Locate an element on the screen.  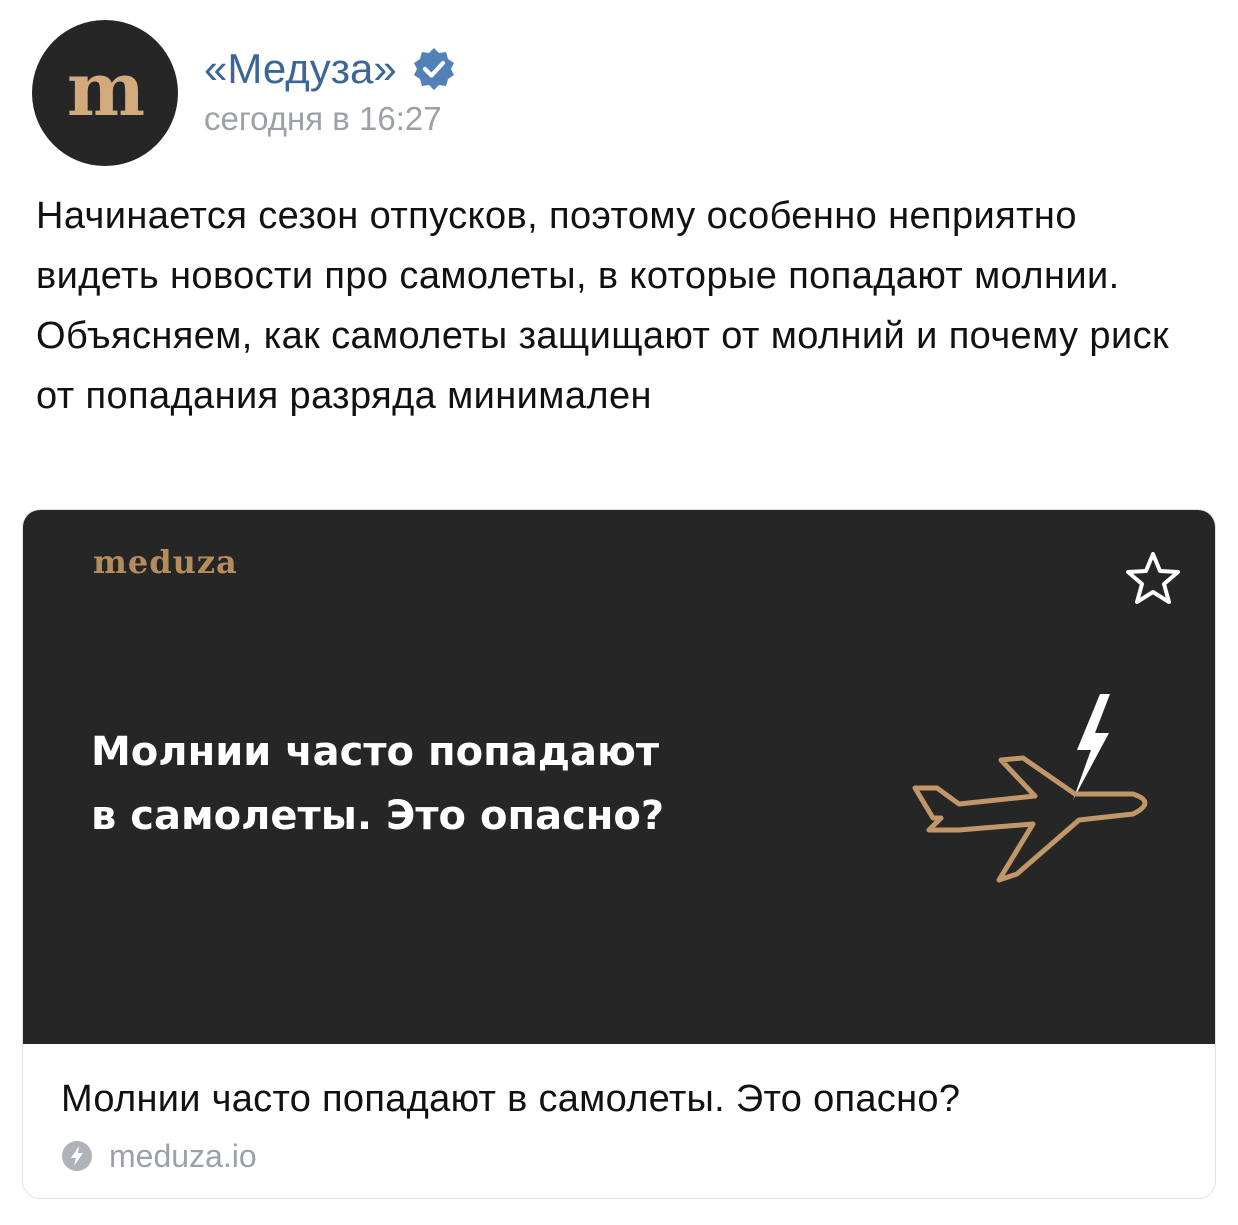
author-line: «Медуза» is located at coordinates (330, 69).